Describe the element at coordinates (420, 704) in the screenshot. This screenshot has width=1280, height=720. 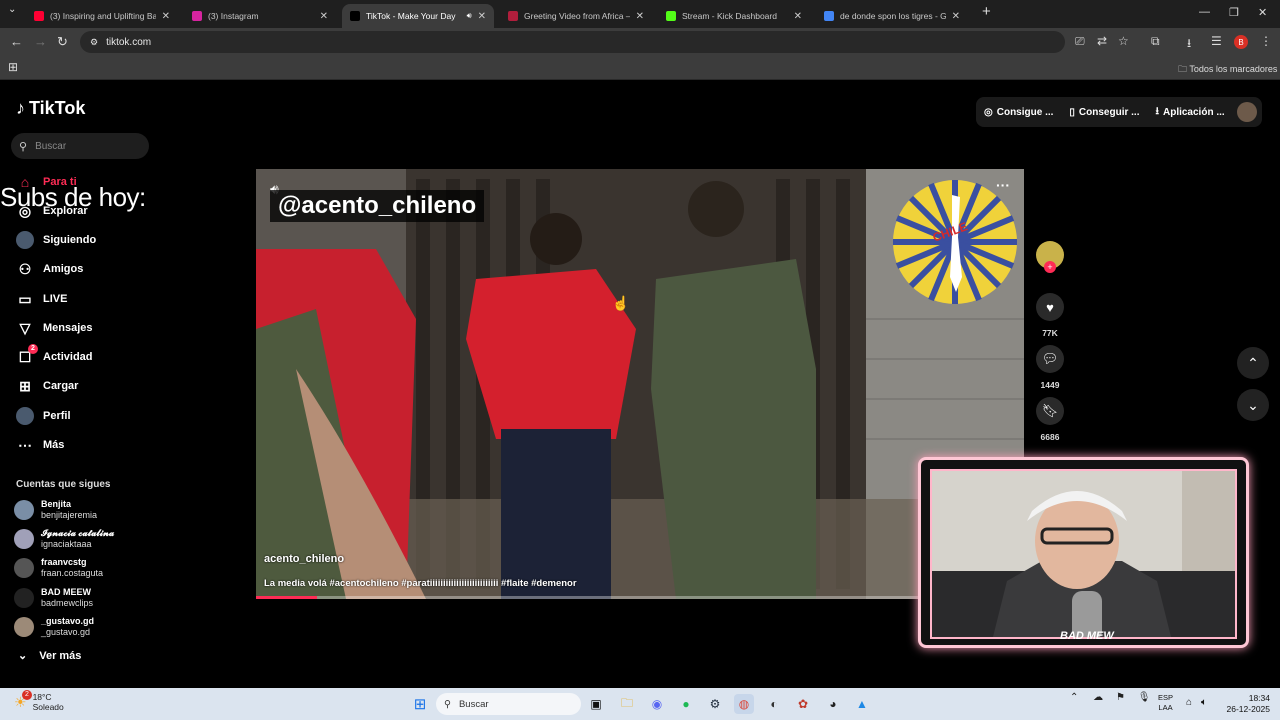
I see `windows-start-icon: ⊞` at that location.